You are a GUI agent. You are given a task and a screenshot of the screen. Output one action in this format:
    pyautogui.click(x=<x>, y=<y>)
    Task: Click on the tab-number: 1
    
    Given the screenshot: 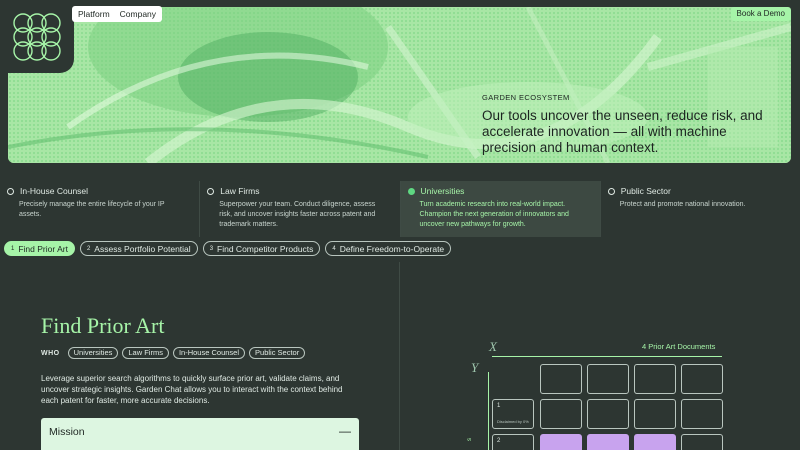 What is the action you would take?
    pyautogui.click(x=13, y=248)
    